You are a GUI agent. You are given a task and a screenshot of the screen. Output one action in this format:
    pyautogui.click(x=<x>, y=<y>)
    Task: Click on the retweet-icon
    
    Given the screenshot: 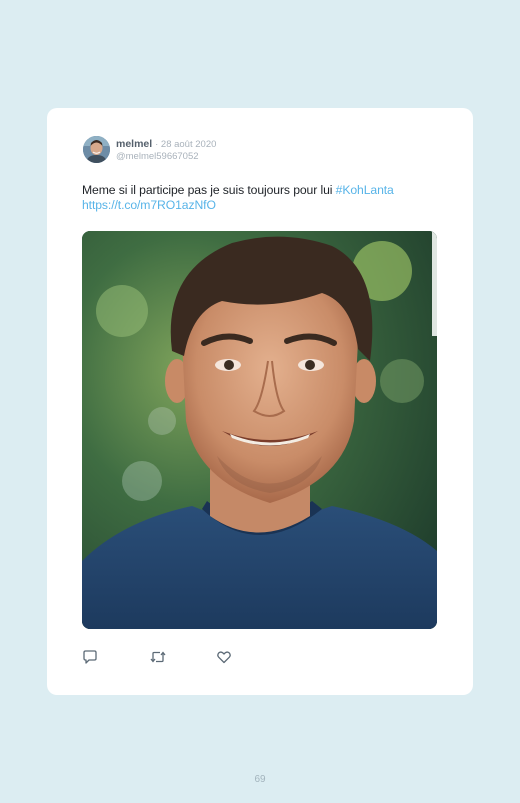 What is the action you would take?
    pyautogui.click(x=158, y=657)
    